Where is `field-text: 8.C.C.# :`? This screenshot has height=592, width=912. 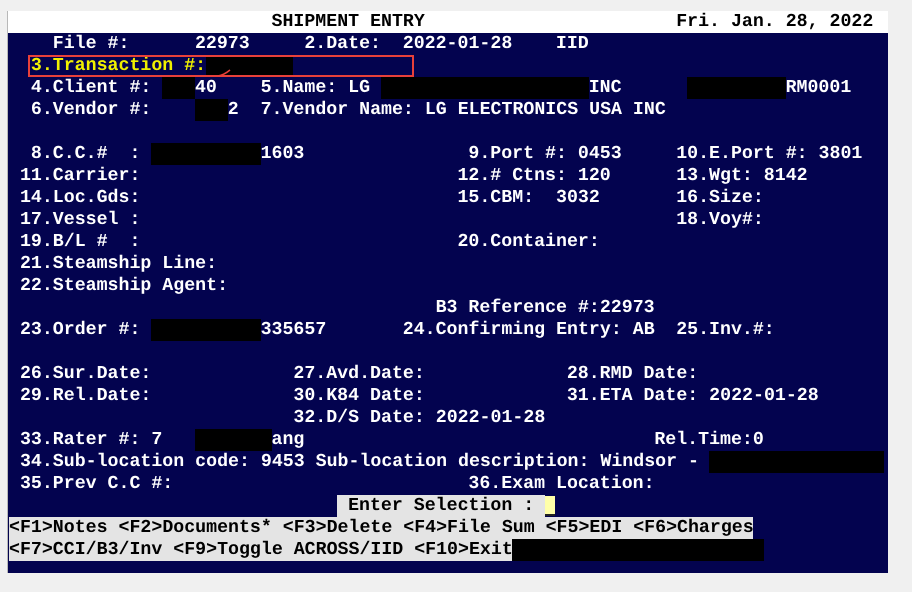 field-text: 8.C.C.# : is located at coordinates (85, 154).